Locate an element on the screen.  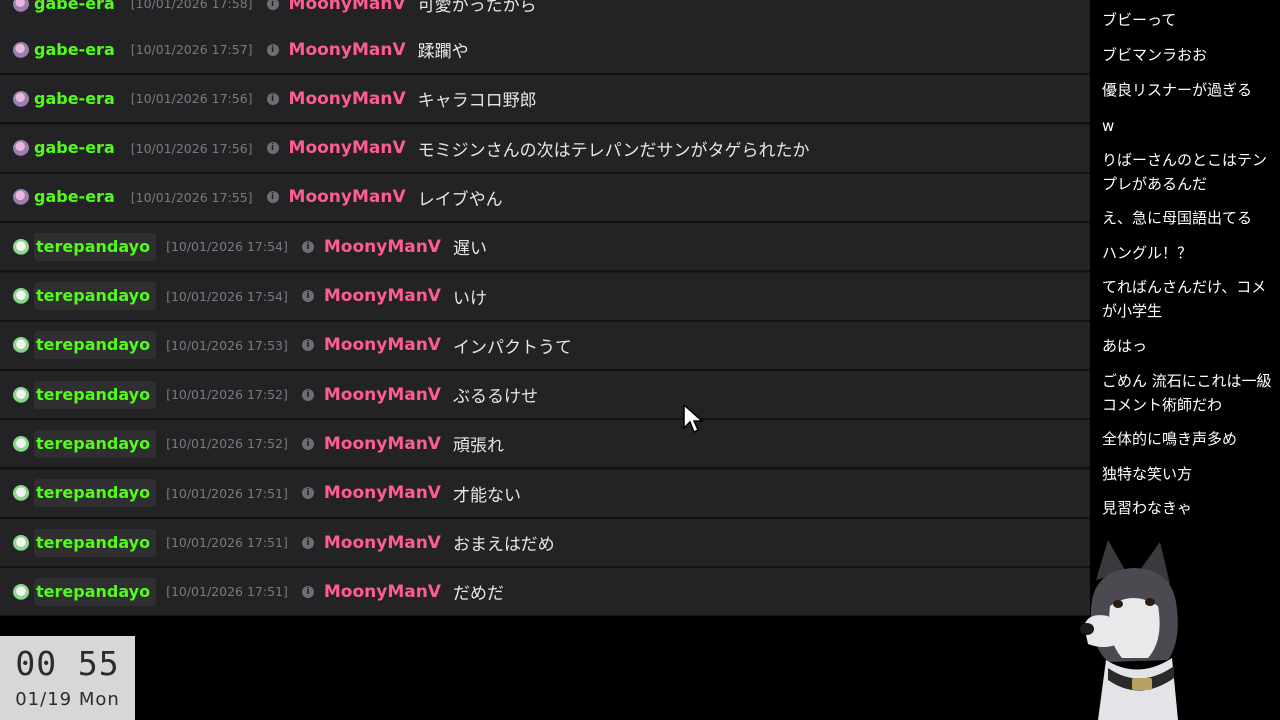
overlay-comment: あはっ is located at coordinates (1125, 346).